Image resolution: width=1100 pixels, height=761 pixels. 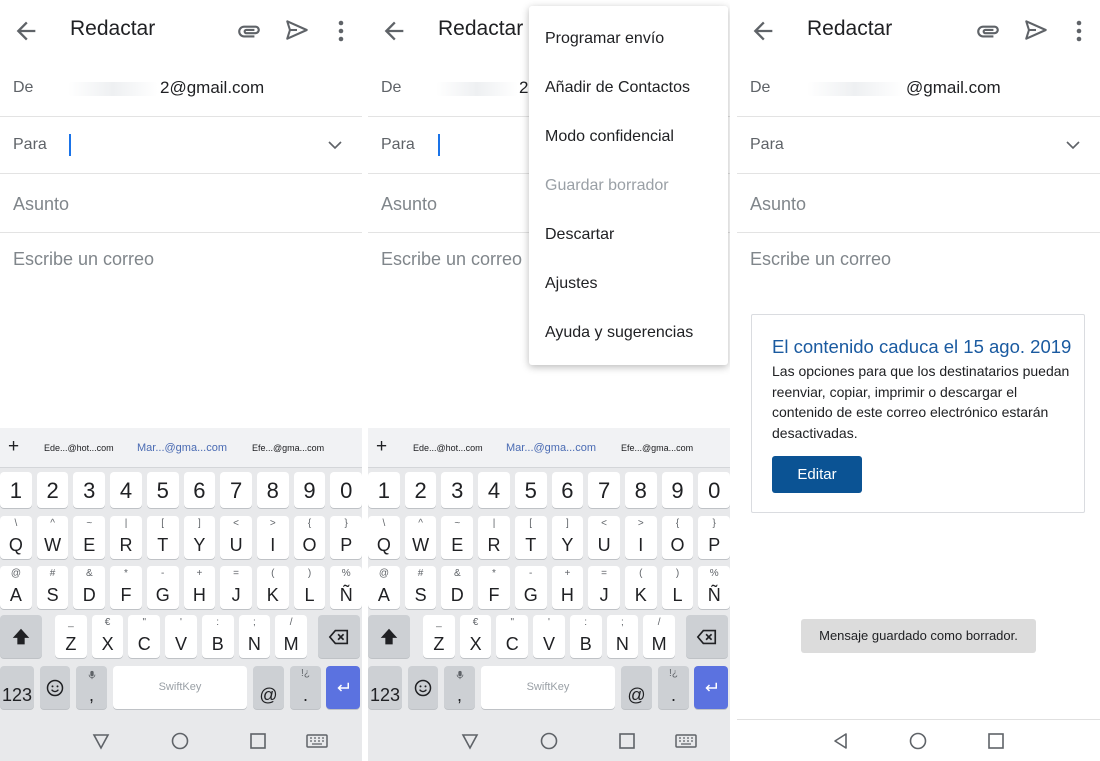 I want to click on key-7: 7, so click(x=236, y=490).